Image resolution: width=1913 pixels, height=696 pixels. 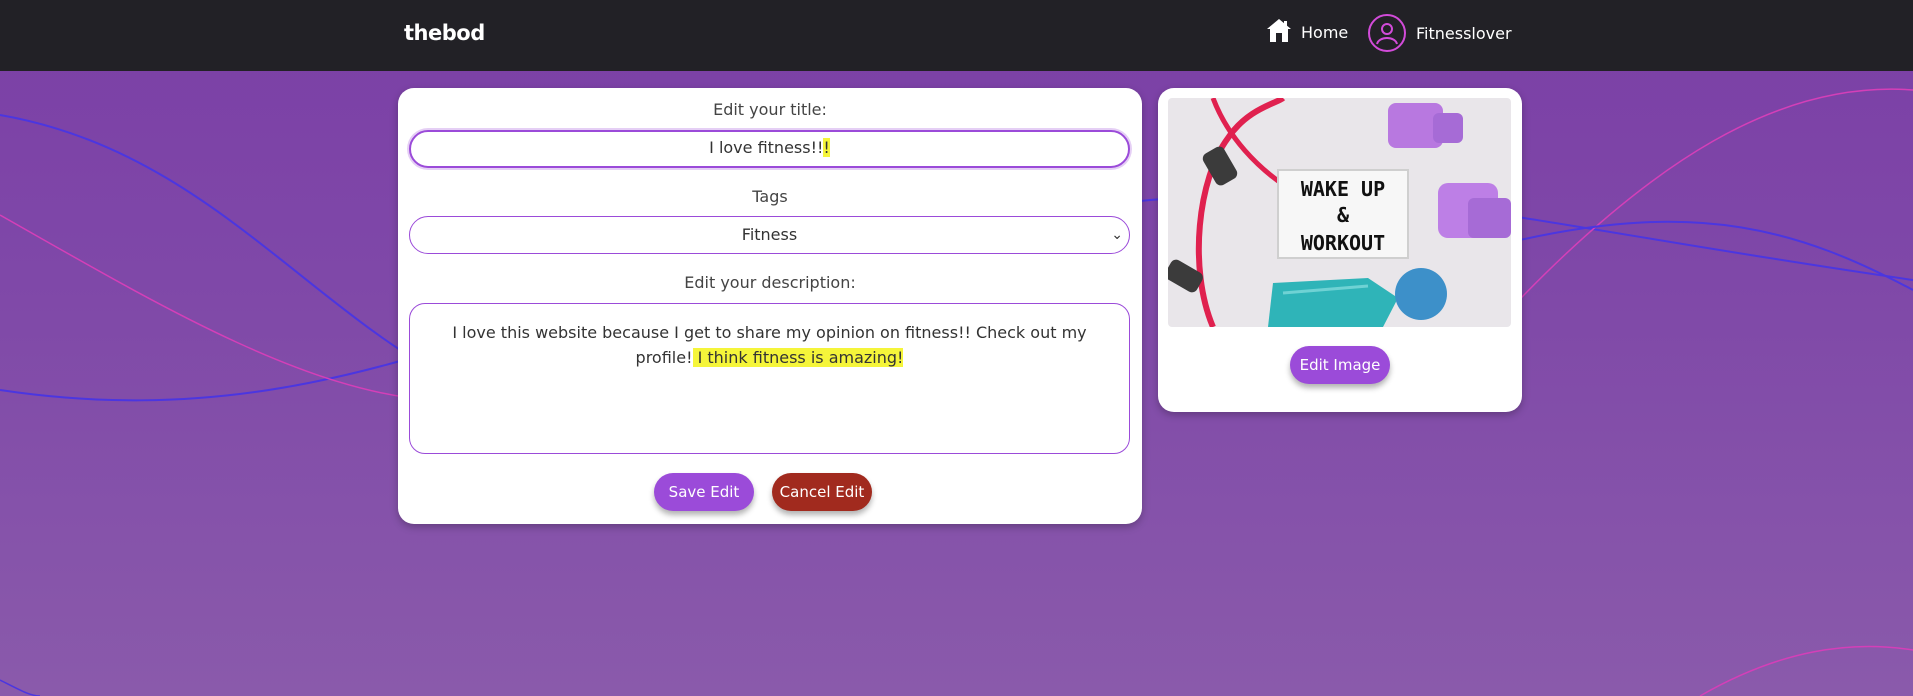 What do you see at coordinates (770, 196) in the screenshot?
I see `tags-field-label: Tags` at bounding box center [770, 196].